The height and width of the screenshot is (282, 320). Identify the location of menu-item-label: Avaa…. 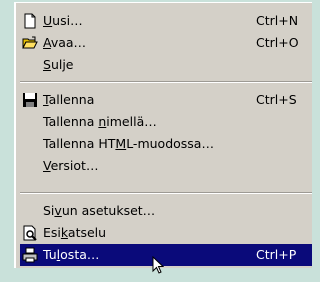
(65, 42).